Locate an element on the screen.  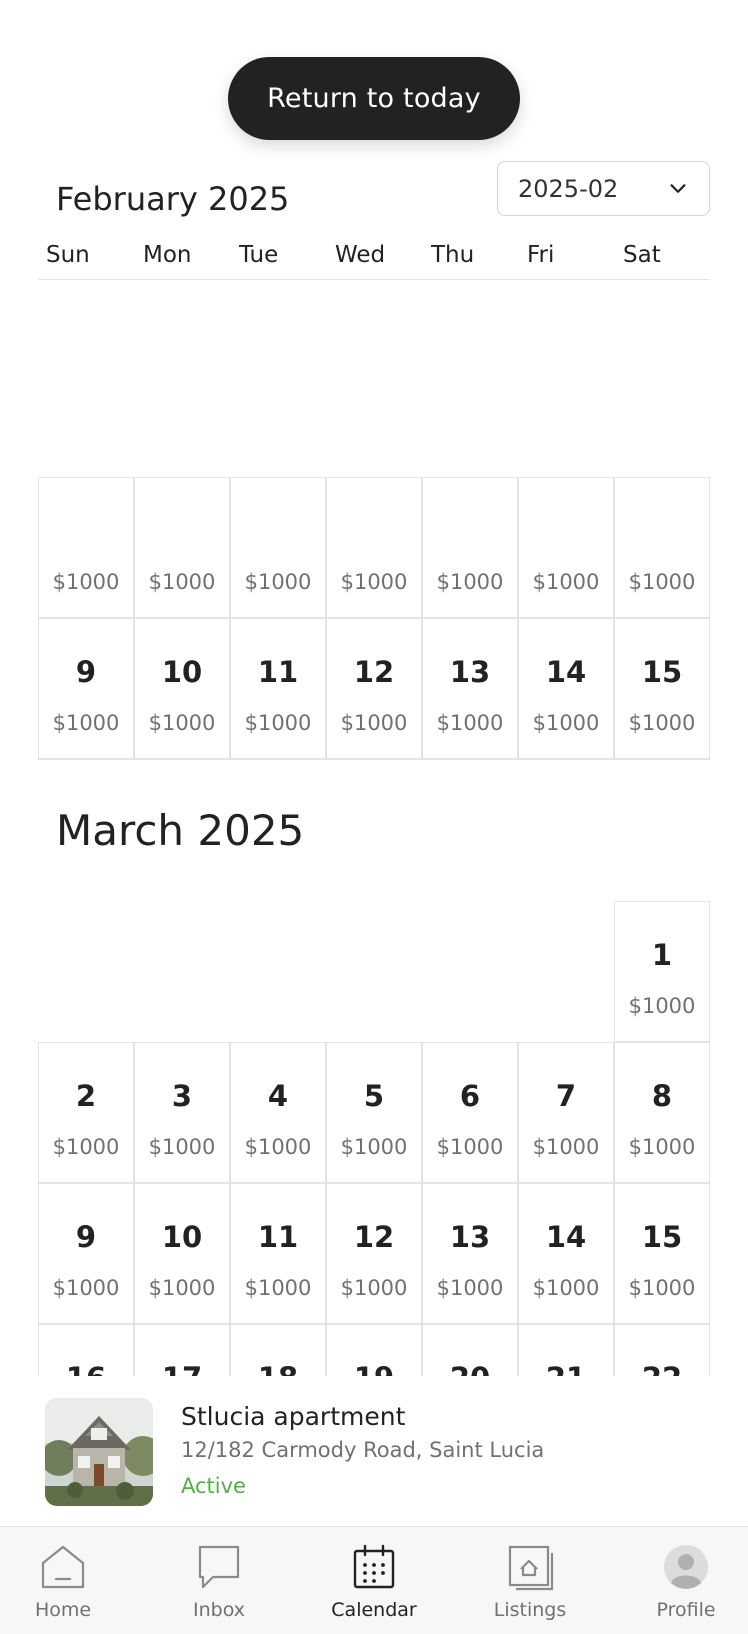
calendar-day-cell: 8 $1000 is located at coordinates (662, 1112).